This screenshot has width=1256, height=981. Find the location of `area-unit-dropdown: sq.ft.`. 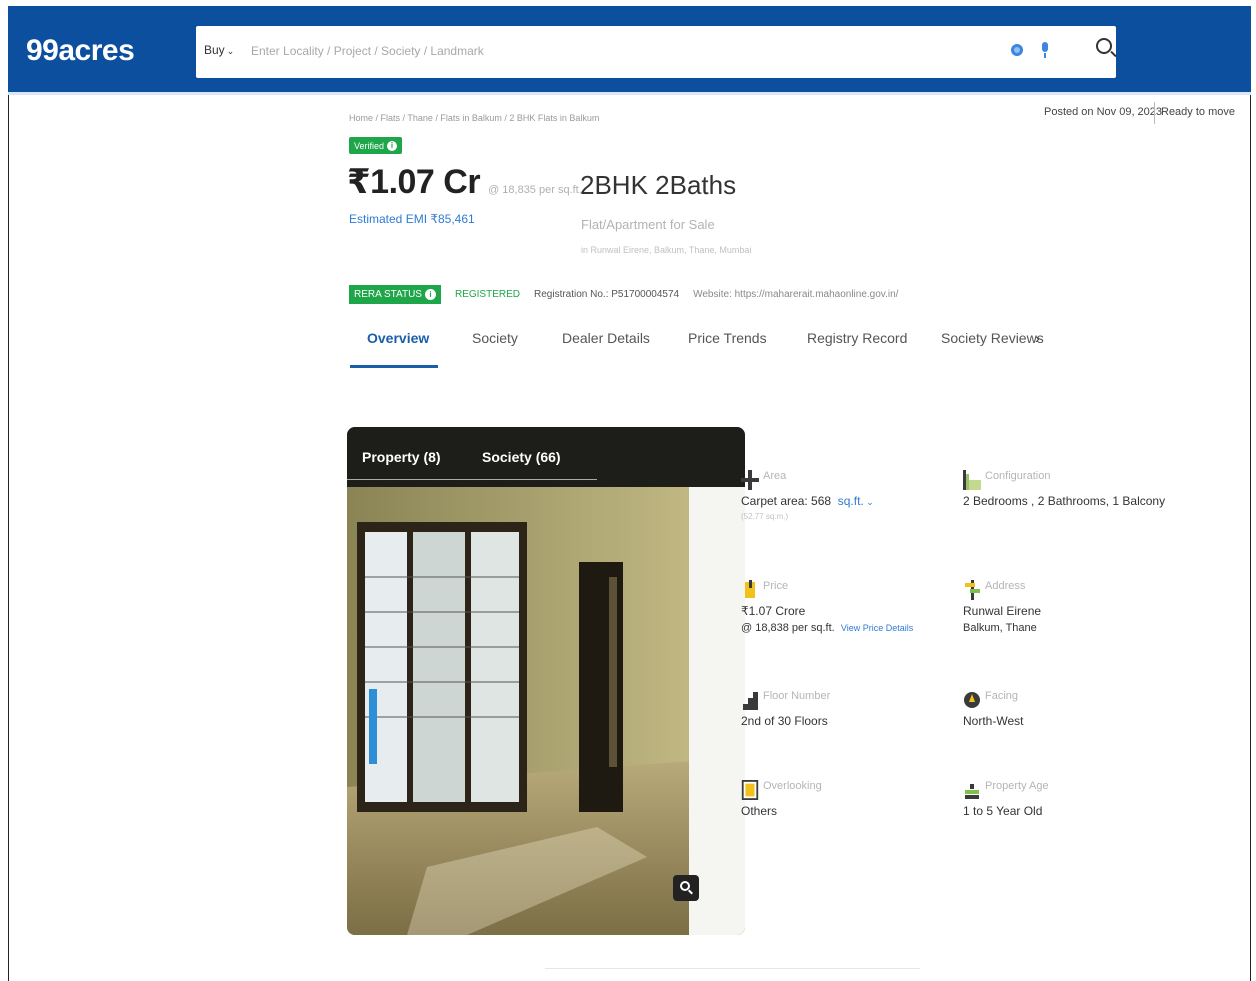

area-unit-dropdown: sq.ft. is located at coordinates (851, 501).